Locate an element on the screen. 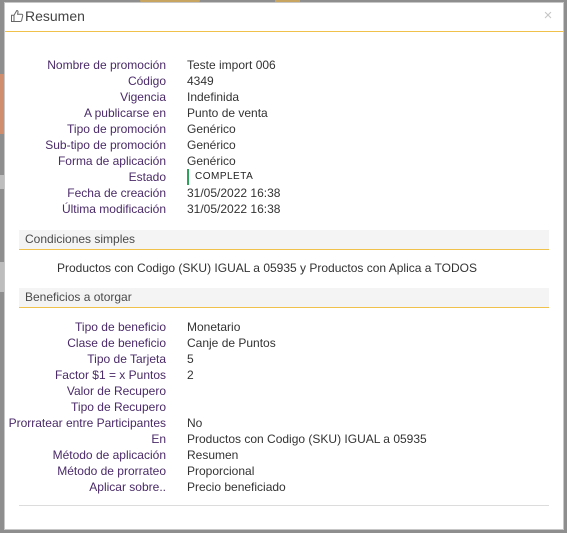 The image size is (567, 533). summary-label: Forma de aplicación is located at coordinates (111, 161).